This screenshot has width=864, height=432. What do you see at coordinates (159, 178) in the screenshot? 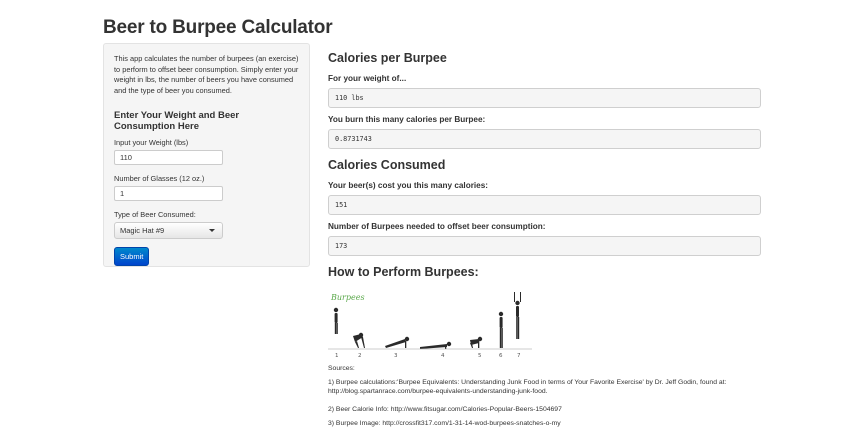
I see `glasses-label: Number of Glasses (12 oz.)` at bounding box center [159, 178].